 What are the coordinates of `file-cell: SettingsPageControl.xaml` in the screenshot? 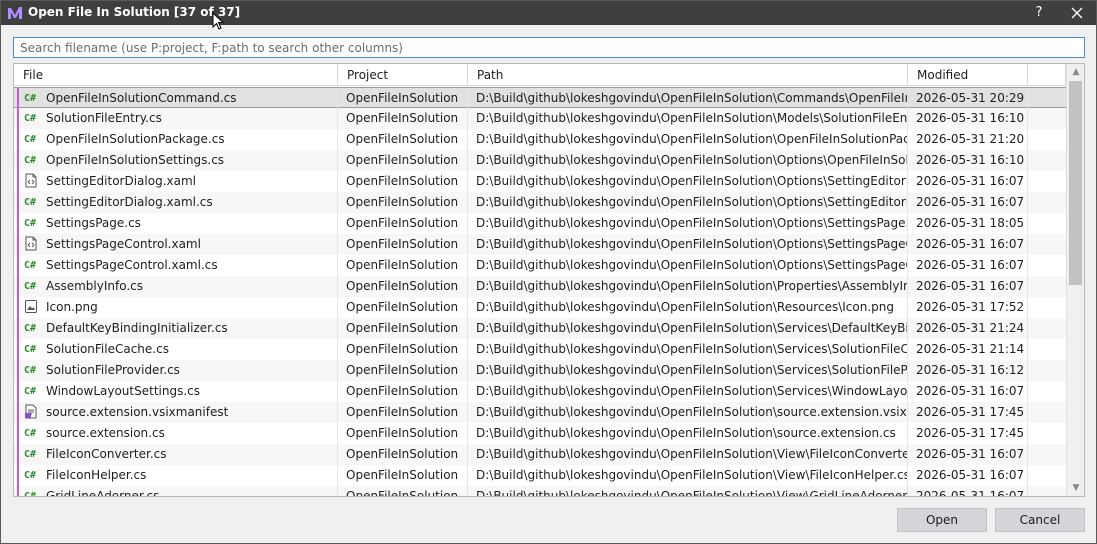 It's located at (180, 244).